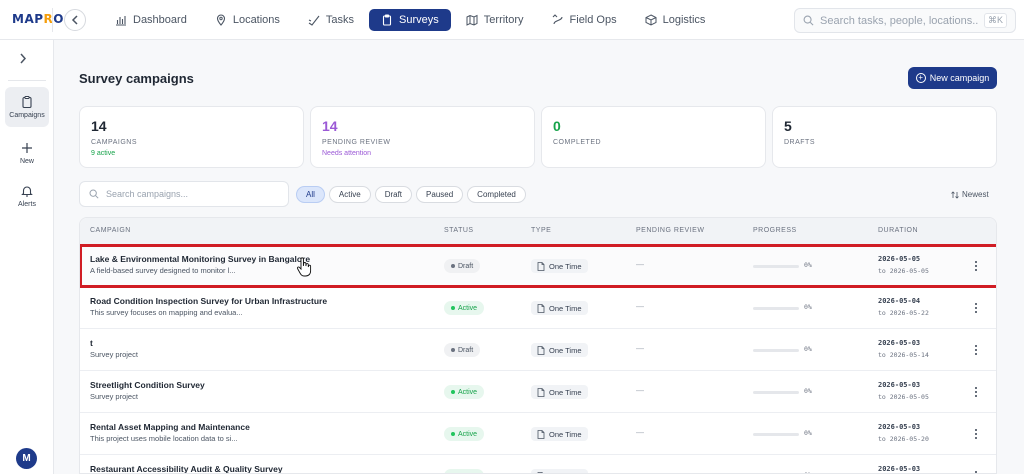 This screenshot has width=1024, height=474. Describe the element at coordinates (684, 20) in the screenshot. I see `nav-item-label: Logistics` at that location.